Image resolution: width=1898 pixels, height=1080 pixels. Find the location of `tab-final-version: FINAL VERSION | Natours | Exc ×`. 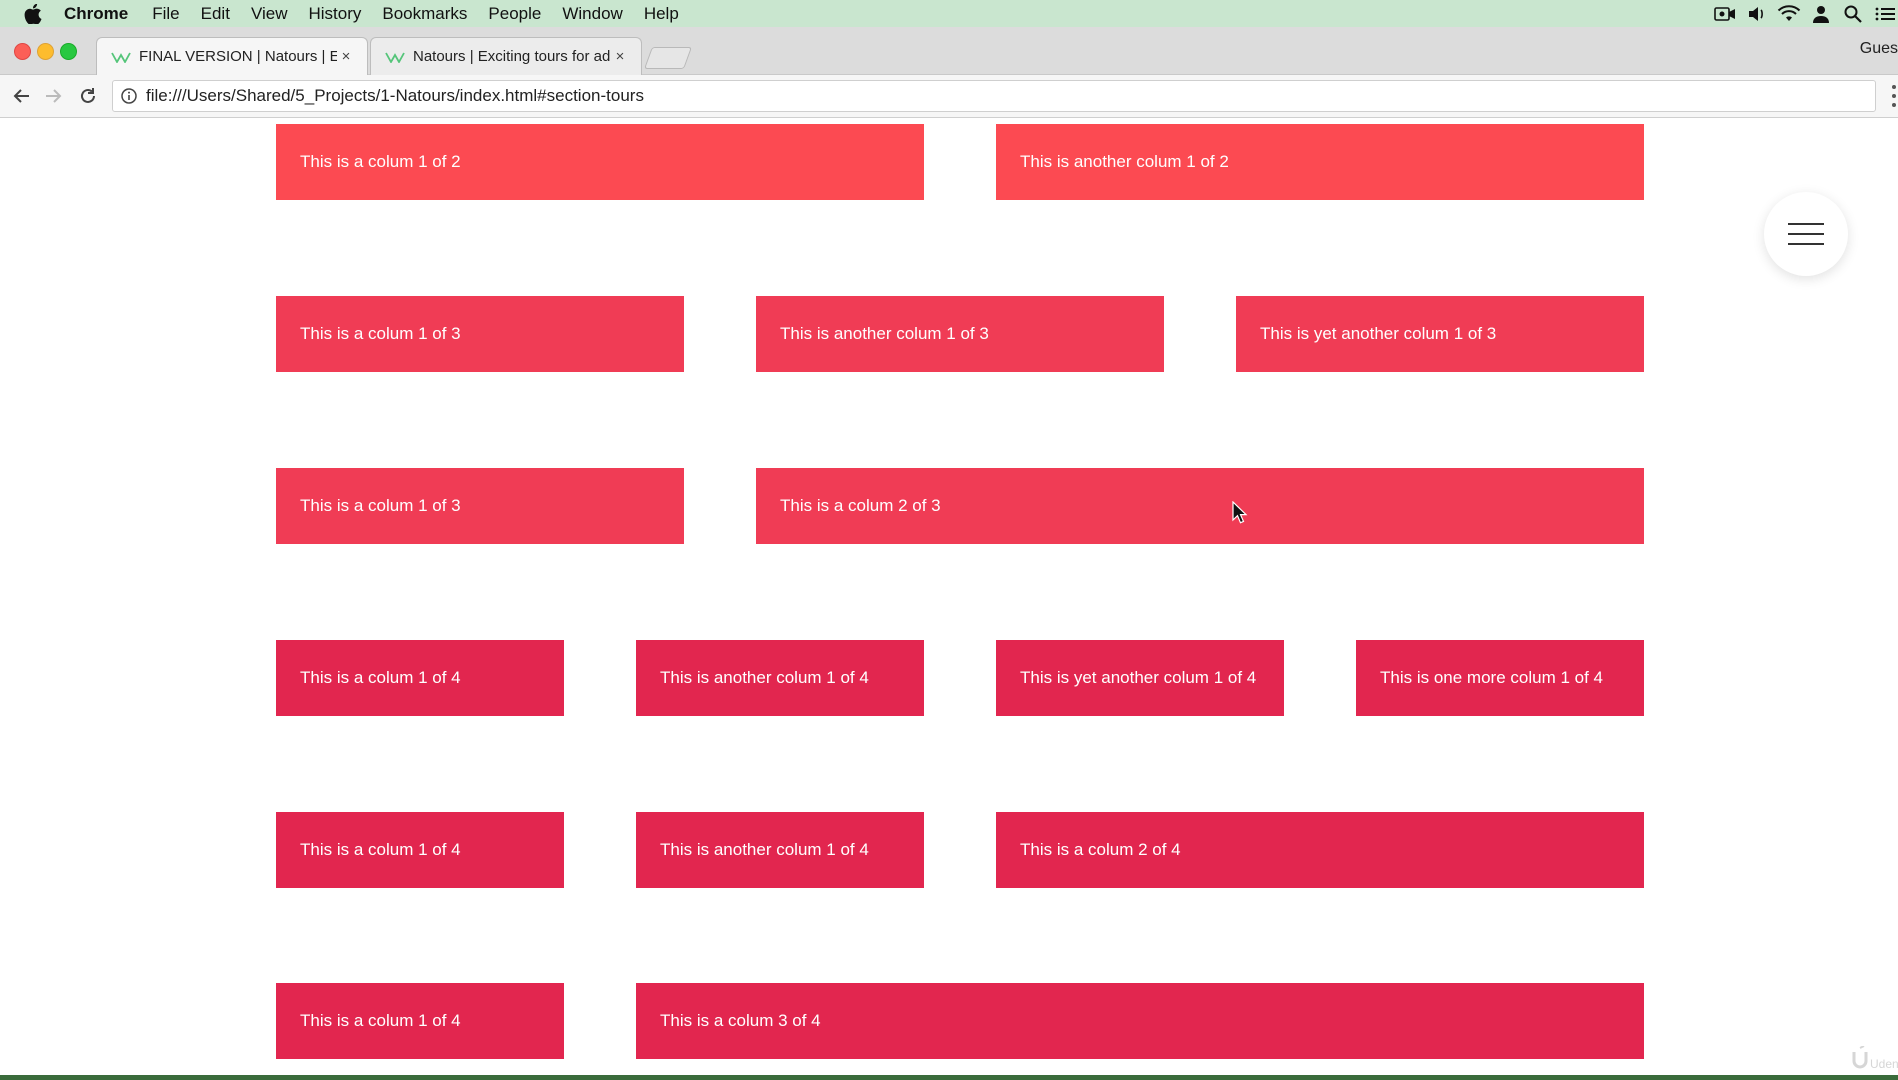

tab-final-version: FINAL VERSION | Natours | Exc × is located at coordinates (232, 56).